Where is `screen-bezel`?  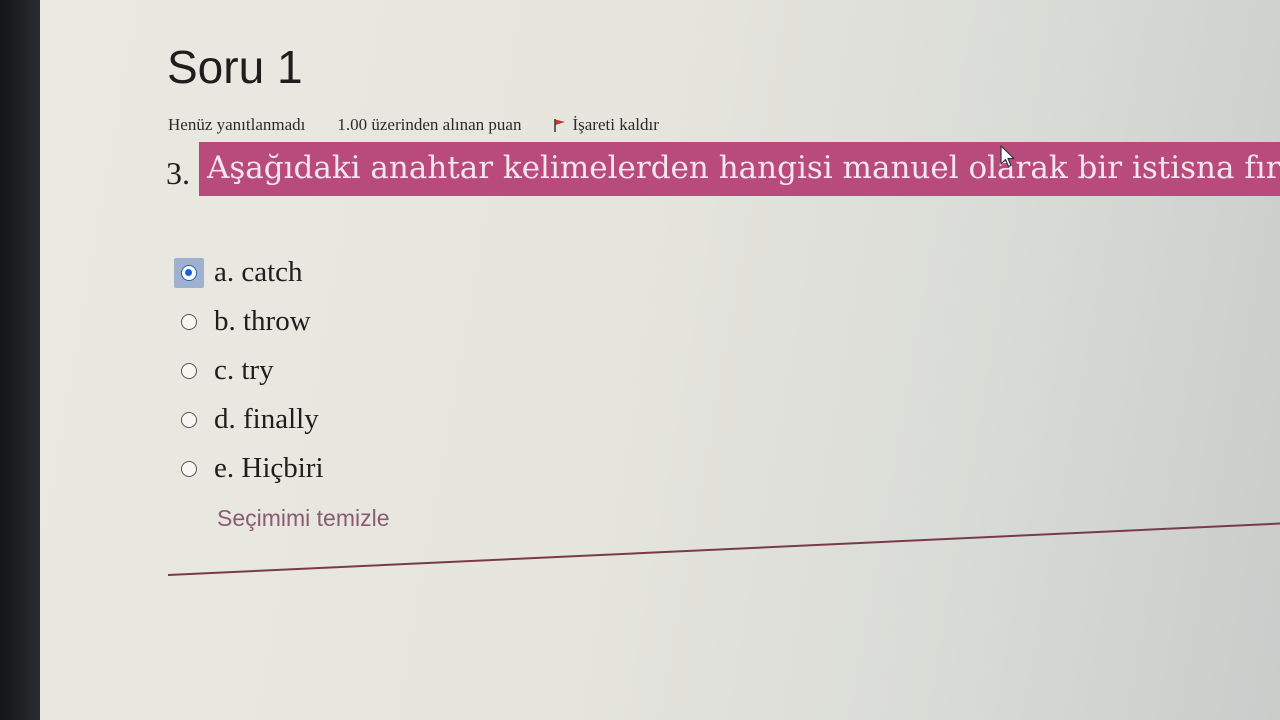
screen-bezel is located at coordinates (20, 360).